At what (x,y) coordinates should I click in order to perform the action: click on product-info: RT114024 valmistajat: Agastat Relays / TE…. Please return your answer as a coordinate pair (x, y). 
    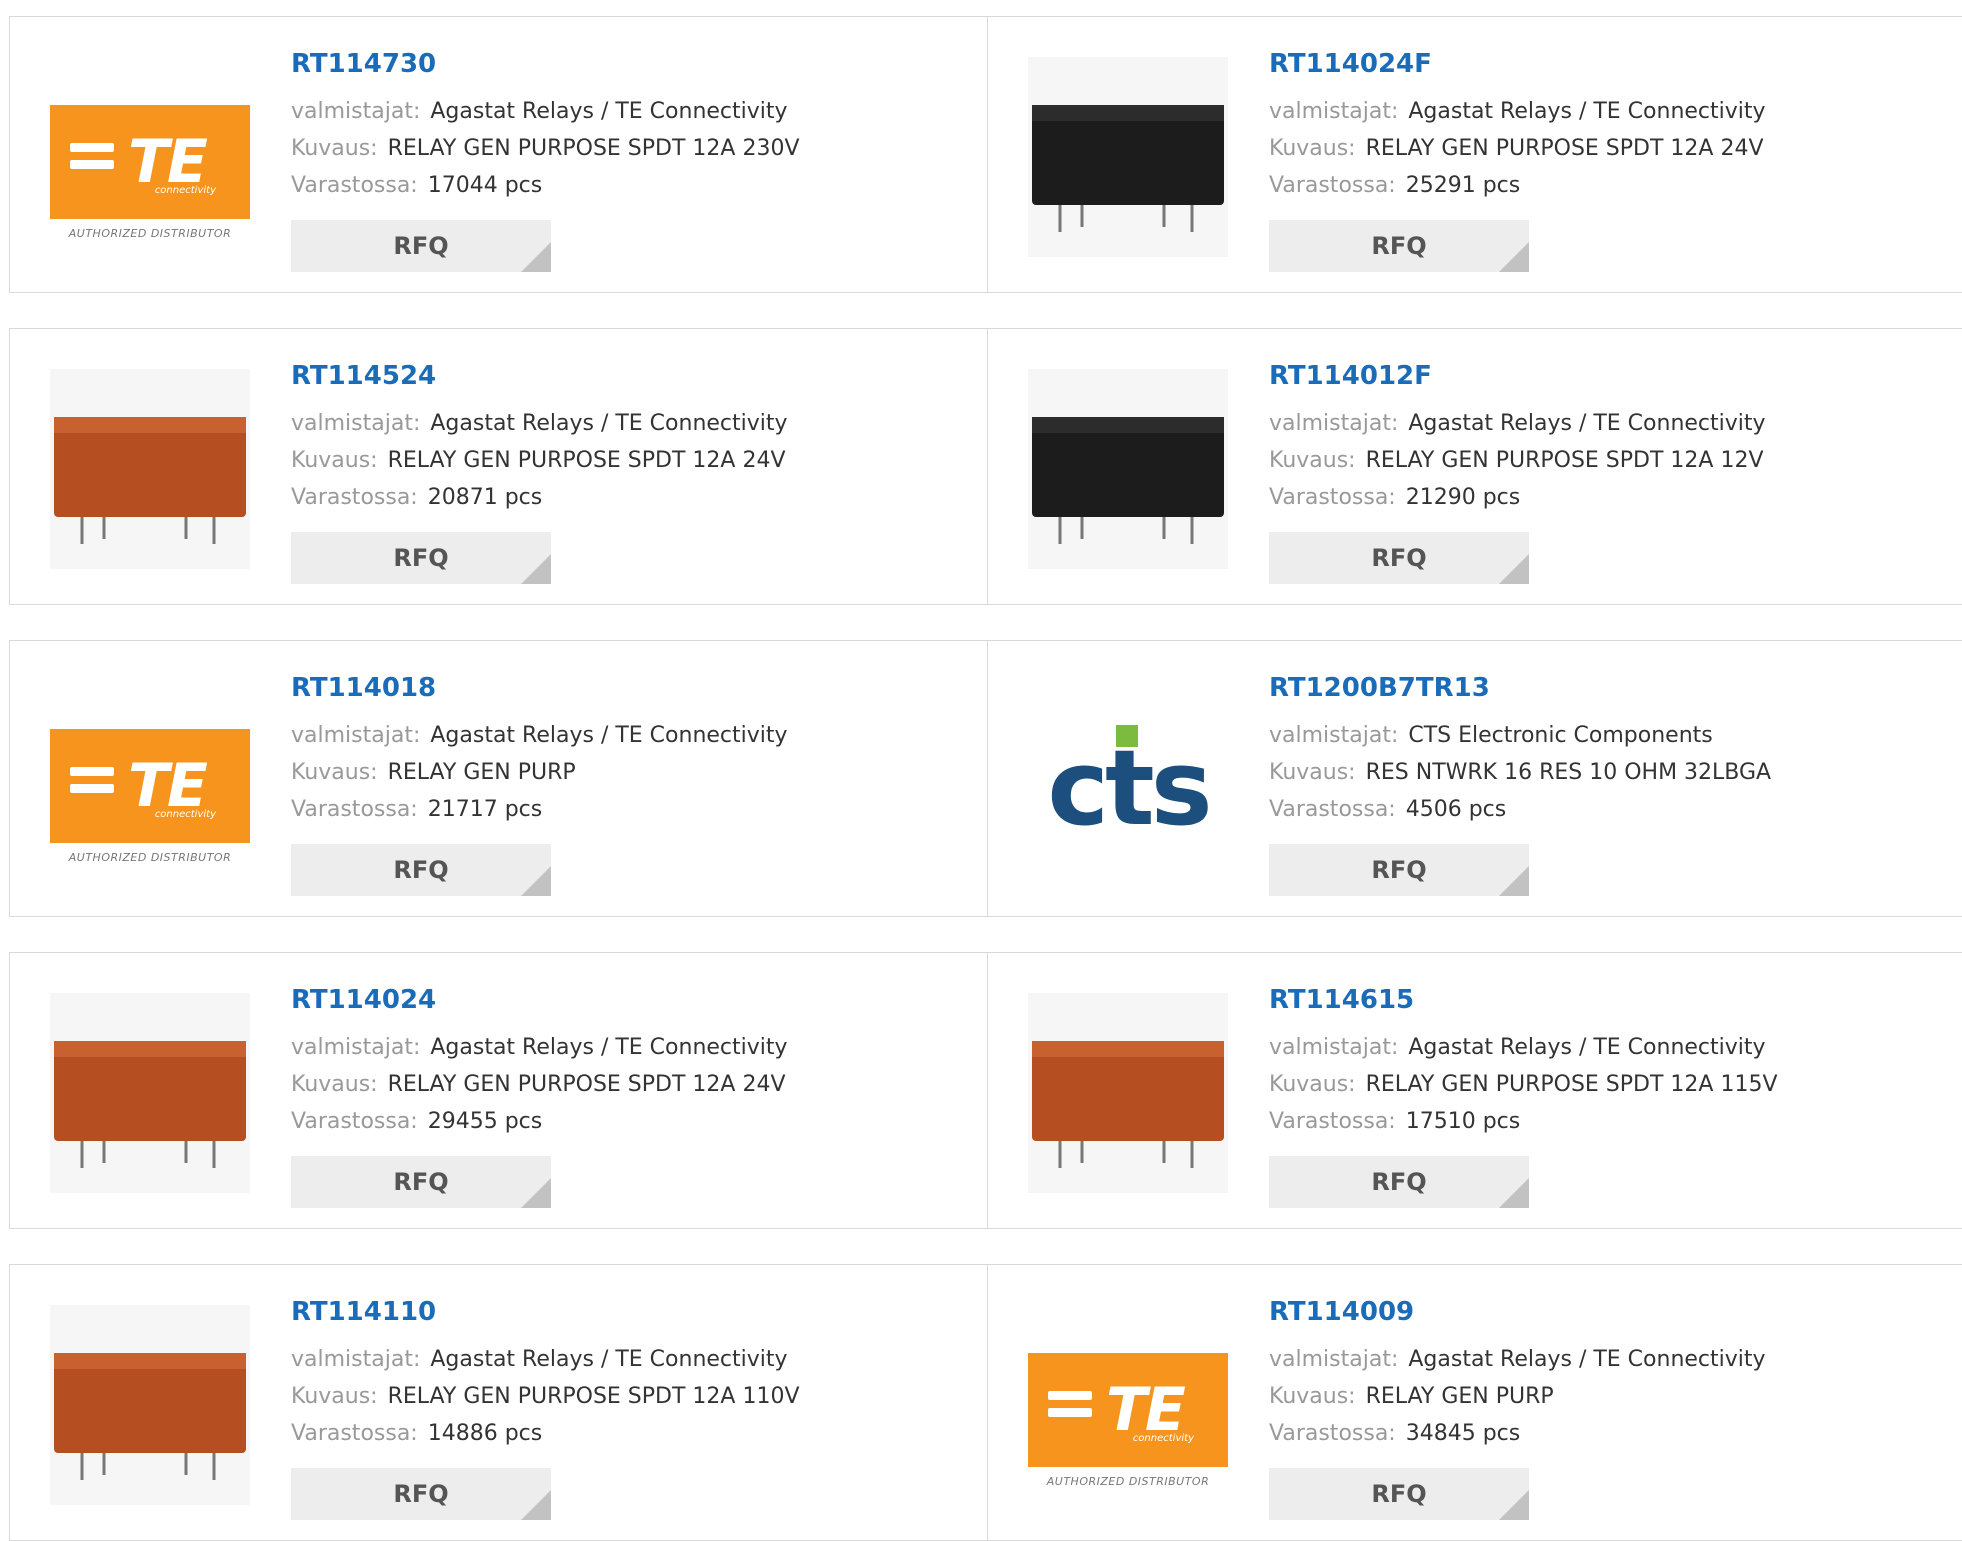
    Looking at the image, I should click on (629, 1095).